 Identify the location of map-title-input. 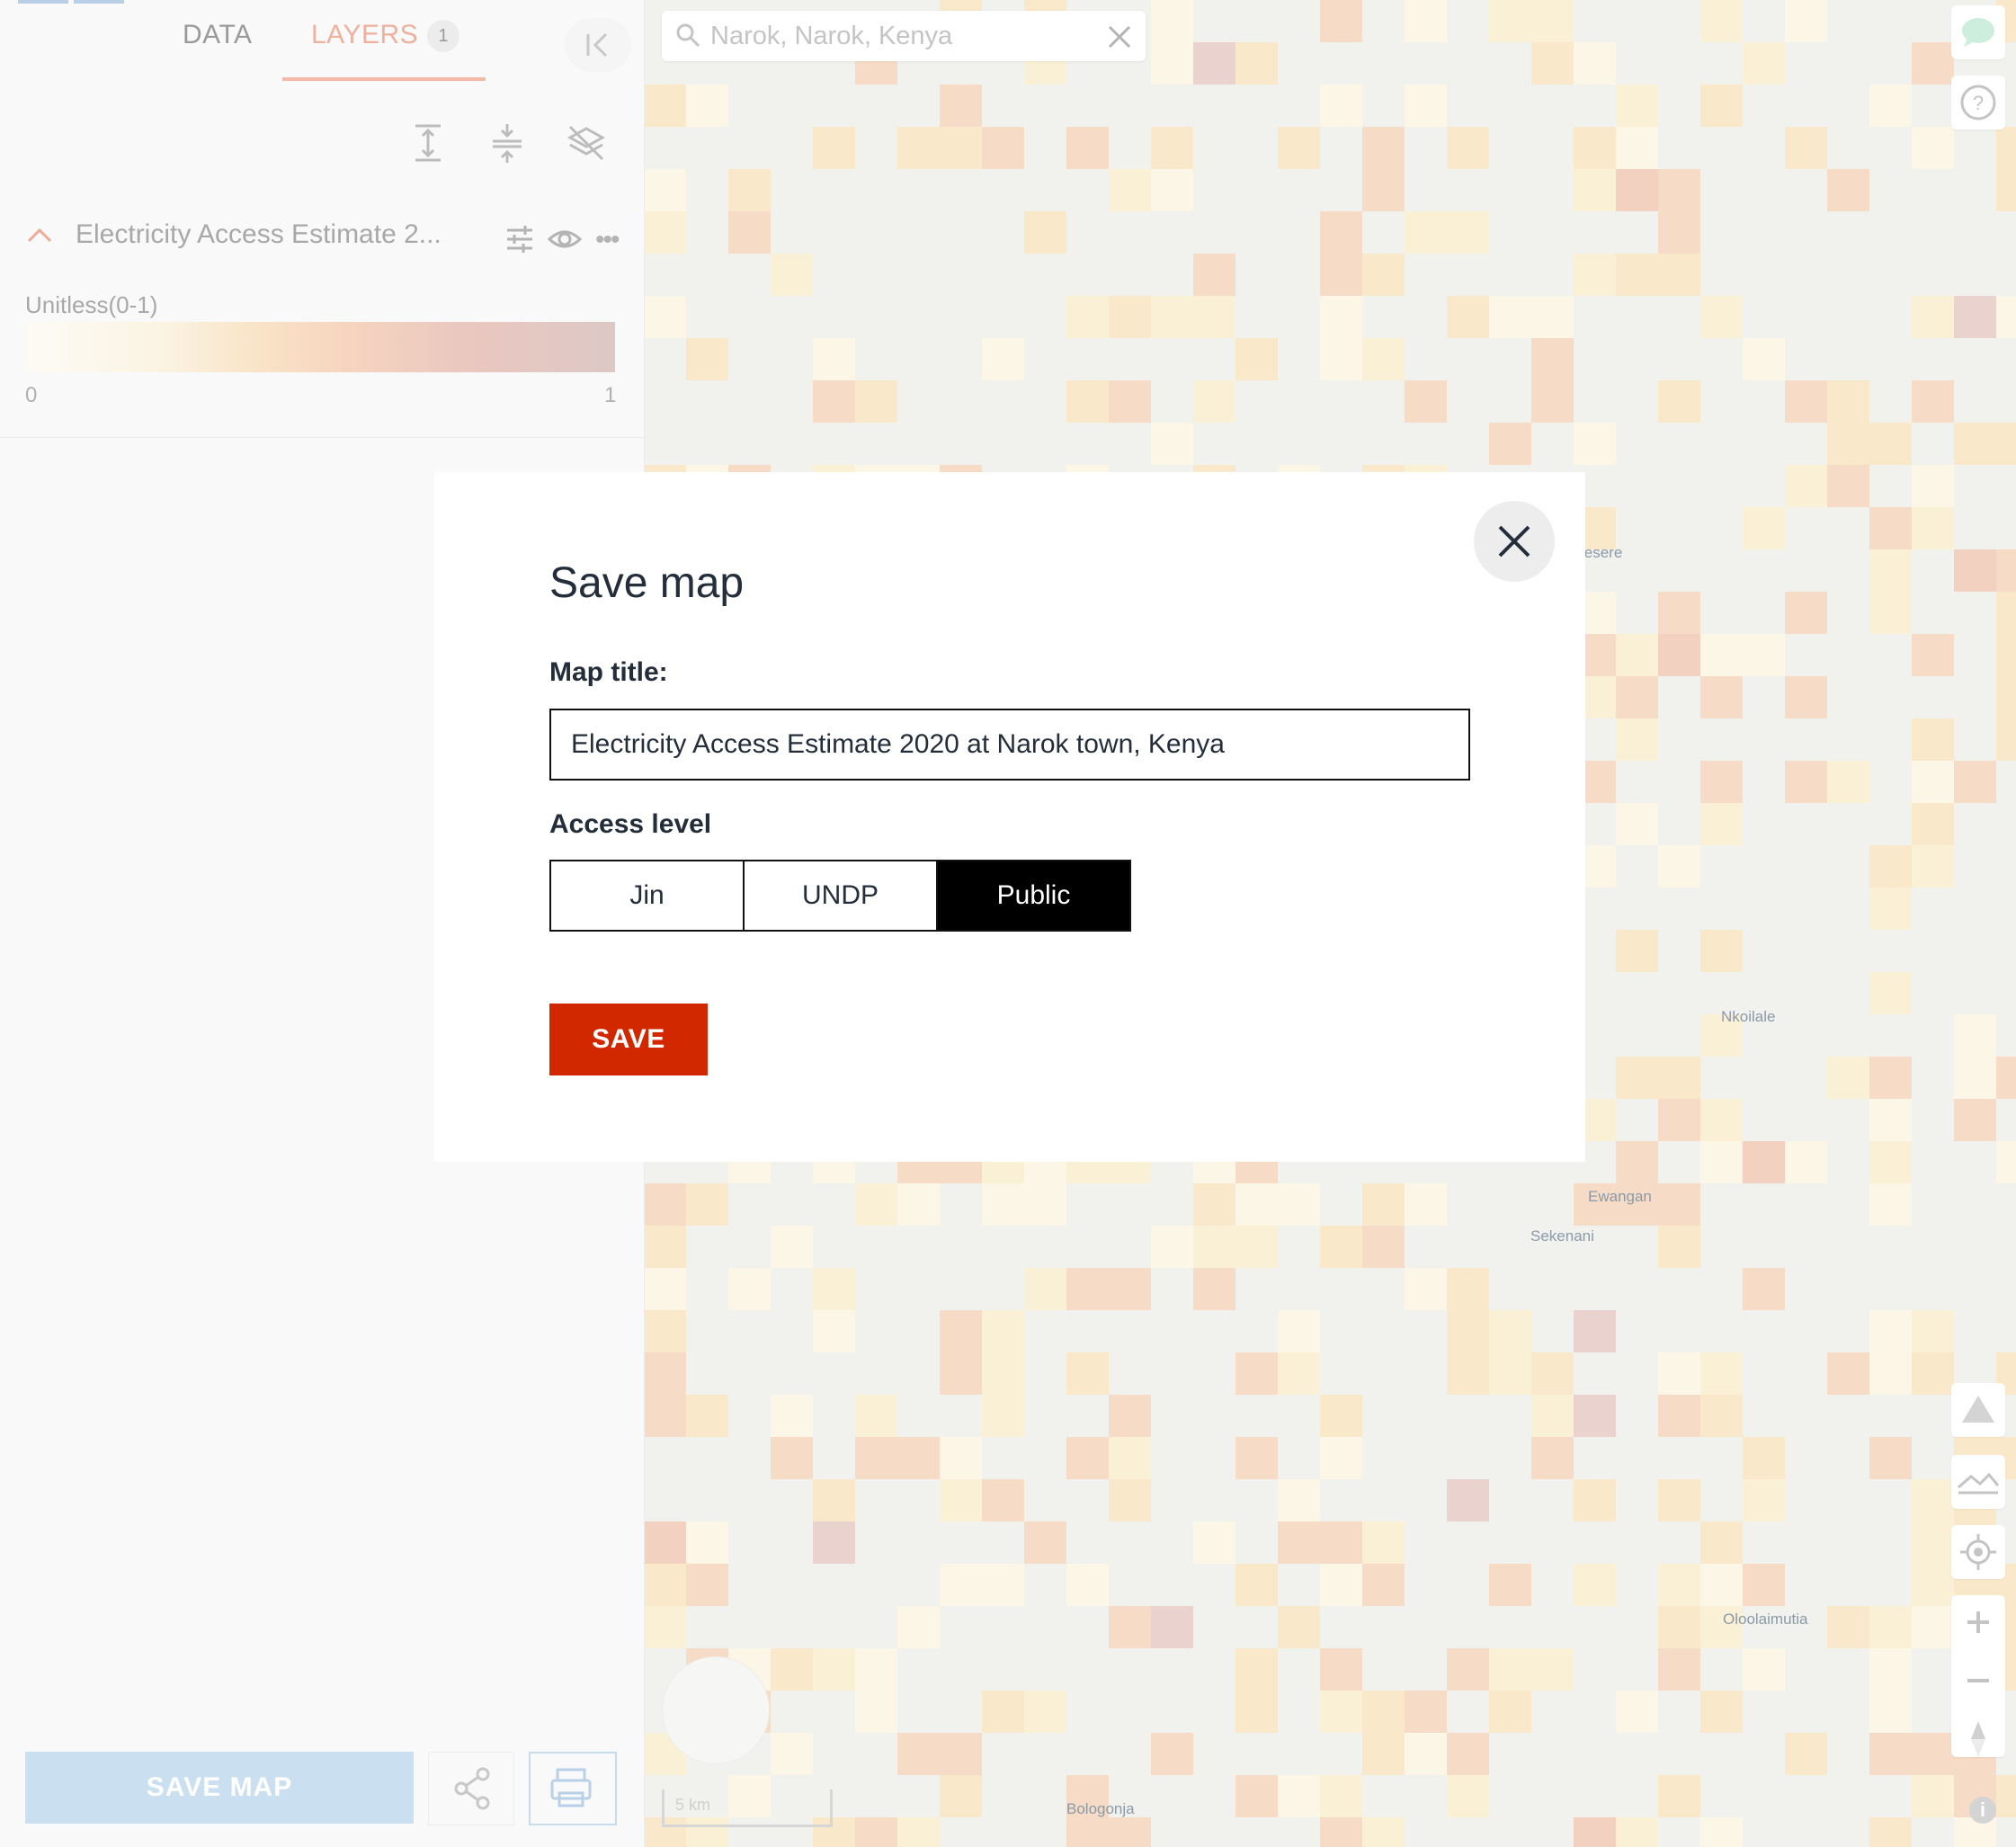
(1009, 745).